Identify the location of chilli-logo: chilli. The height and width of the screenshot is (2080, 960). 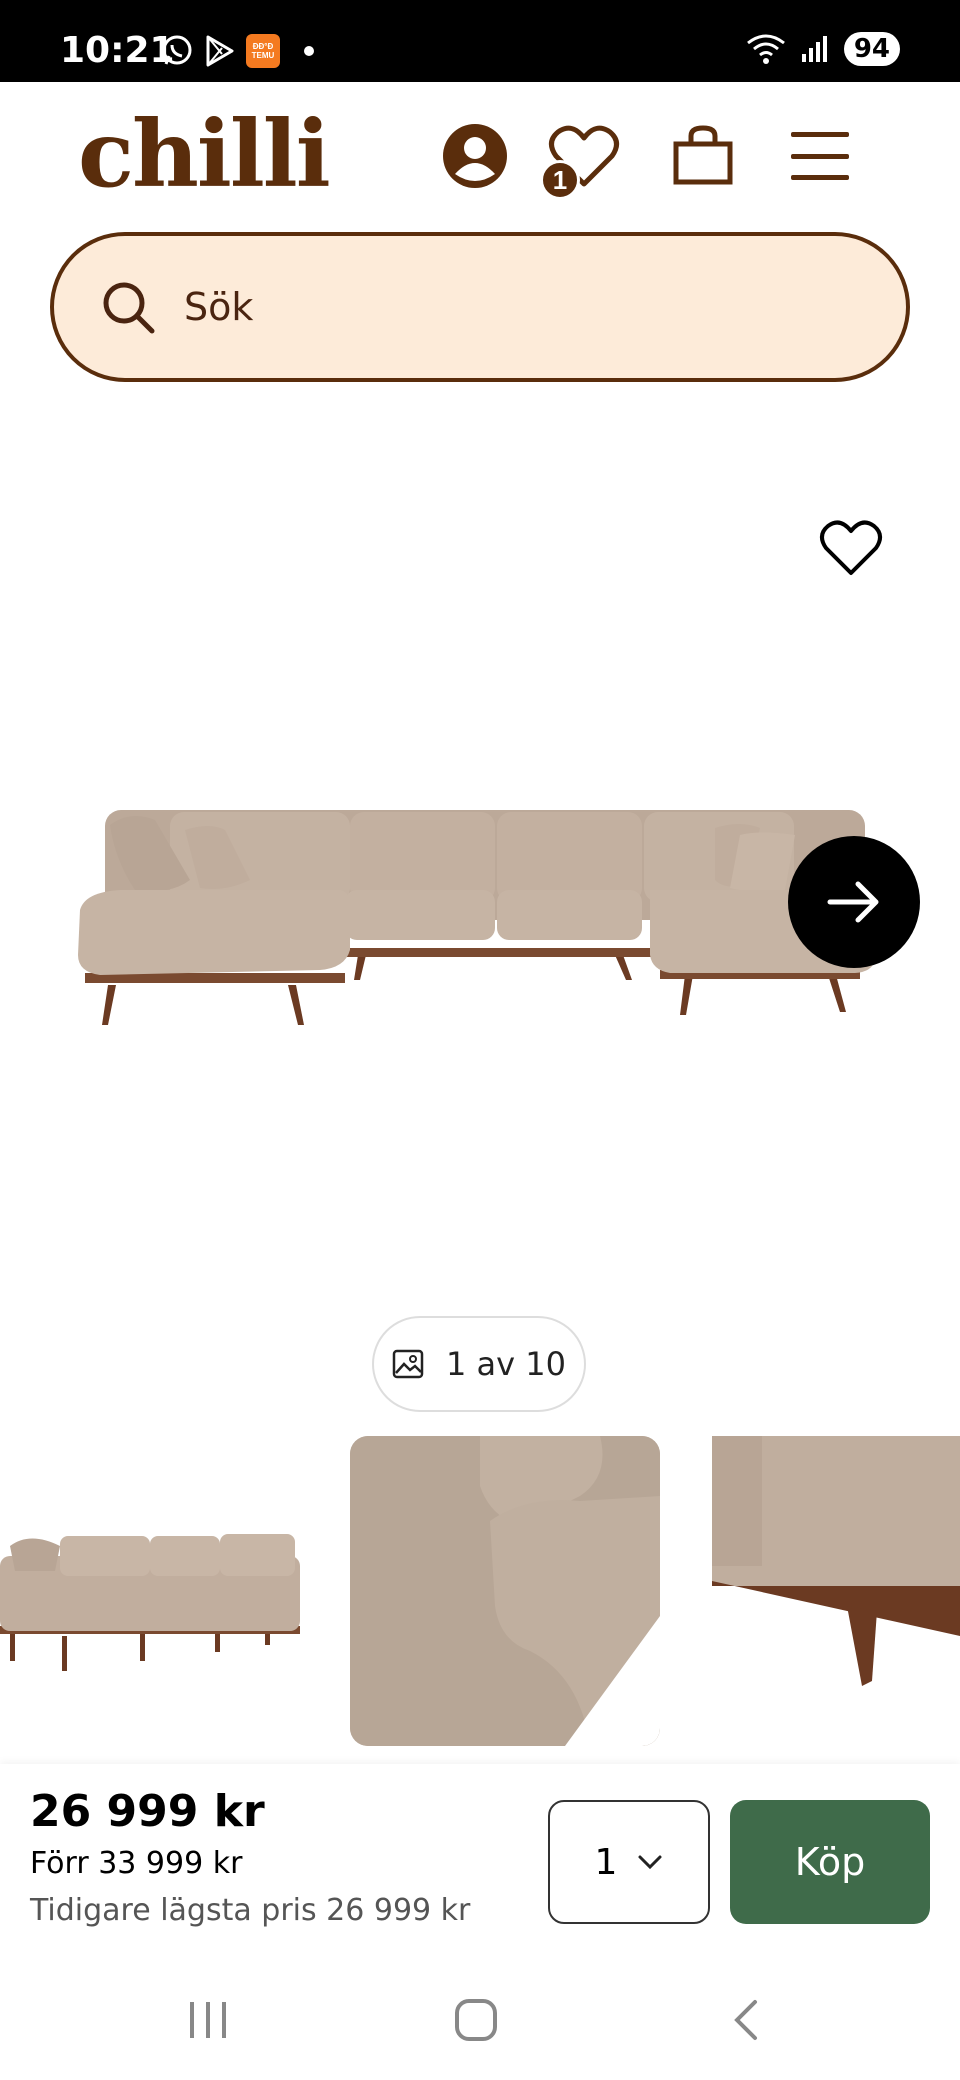
(204, 154).